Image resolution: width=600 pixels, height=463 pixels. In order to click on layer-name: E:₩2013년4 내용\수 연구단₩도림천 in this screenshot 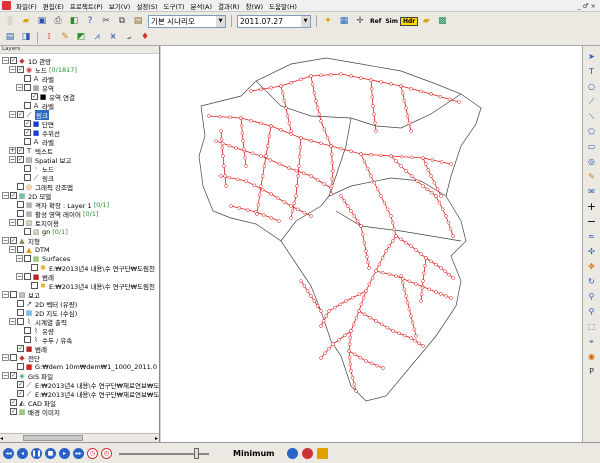, I will do `click(102, 268)`.